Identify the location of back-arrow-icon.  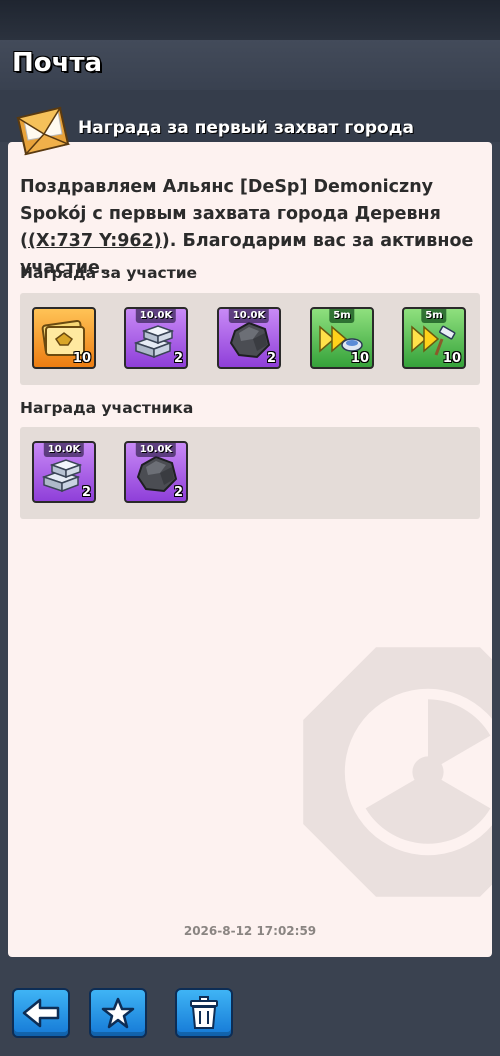
(41, 1013).